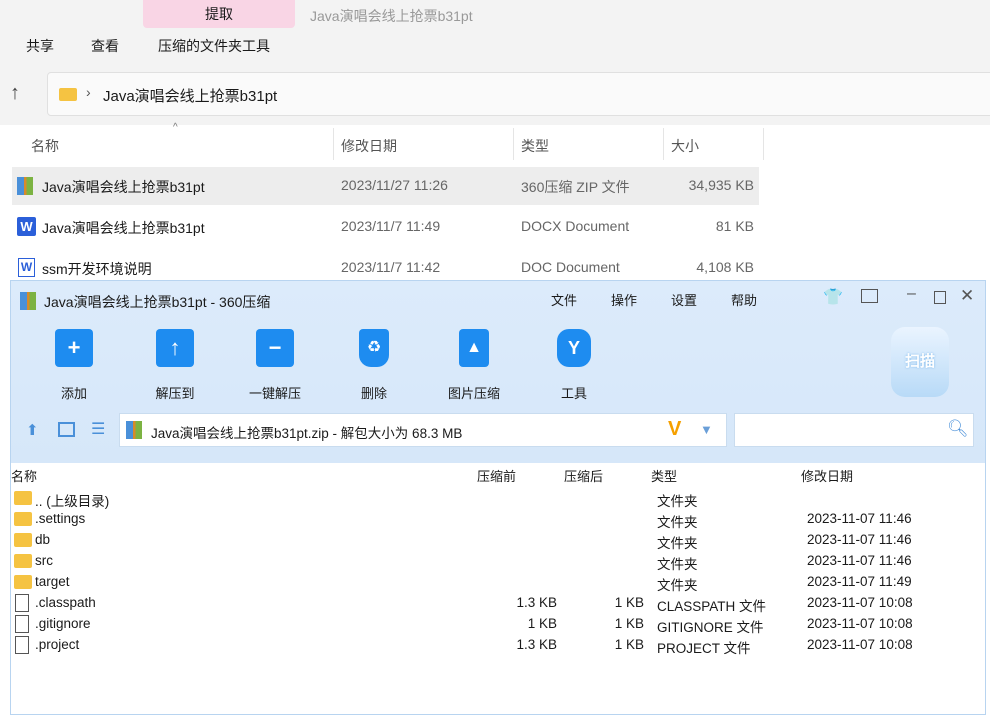 The image size is (990, 715). What do you see at coordinates (66, 429) in the screenshot?
I see `thumbnail-view-icon` at bounding box center [66, 429].